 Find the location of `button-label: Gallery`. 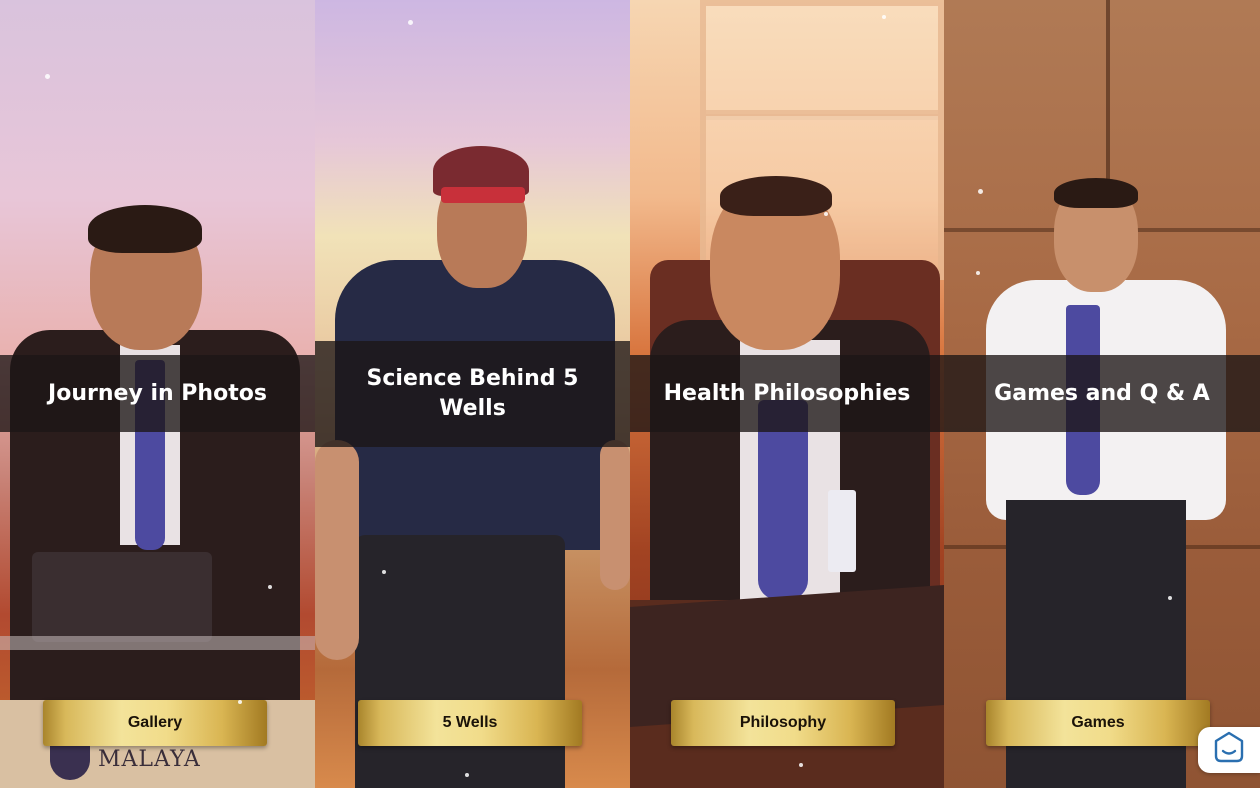

button-label: Gallery is located at coordinates (155, 722).